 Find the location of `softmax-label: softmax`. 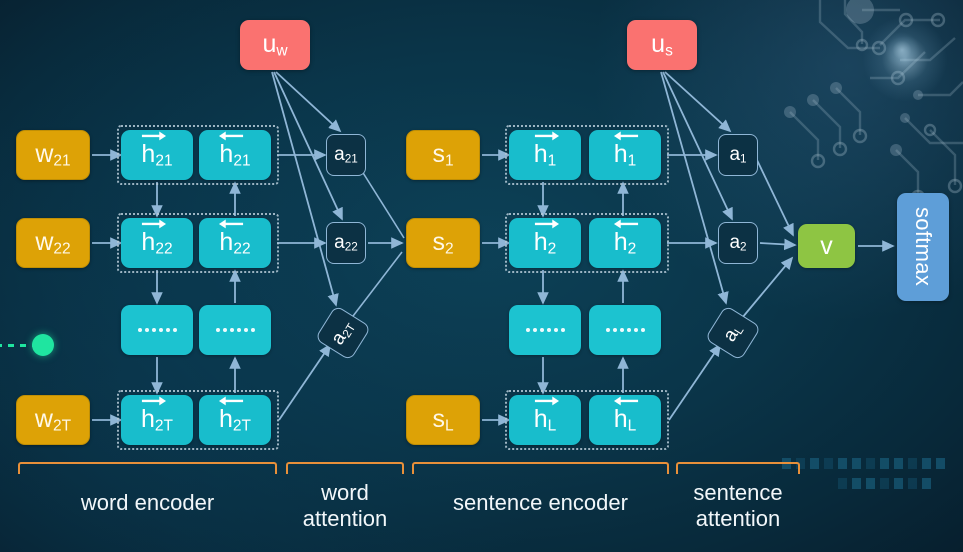

softmax-label: softmax is located at coordinates (923, 247).